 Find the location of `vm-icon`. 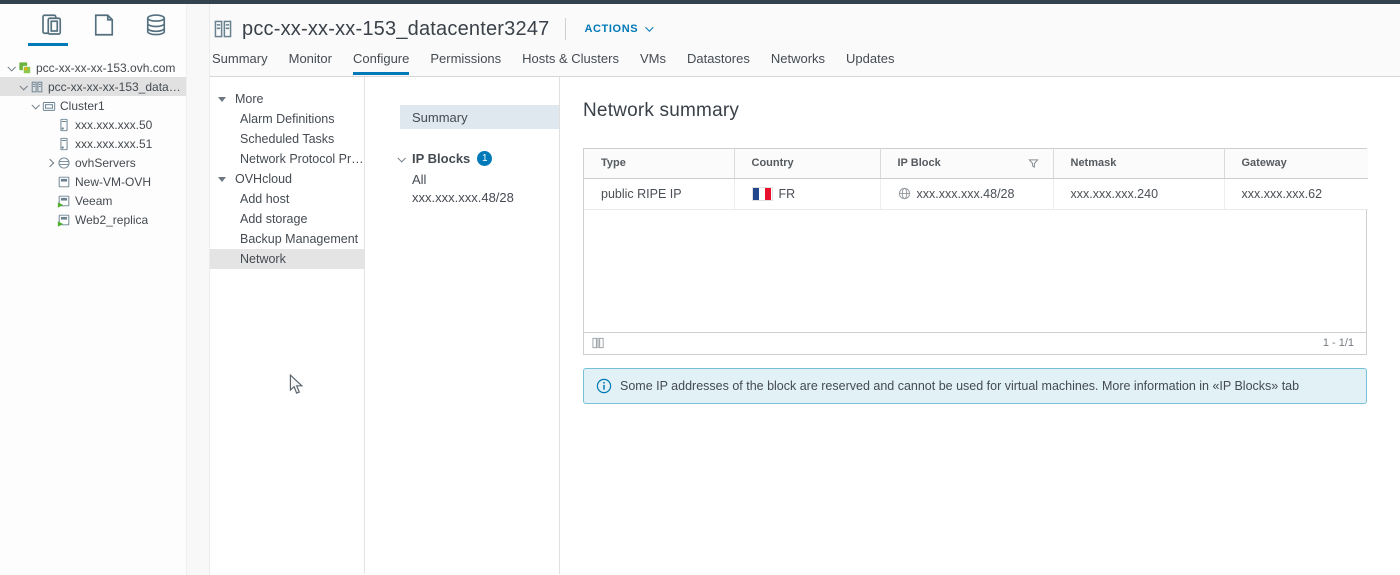

vm-icon is located at coordinates (63, 182).